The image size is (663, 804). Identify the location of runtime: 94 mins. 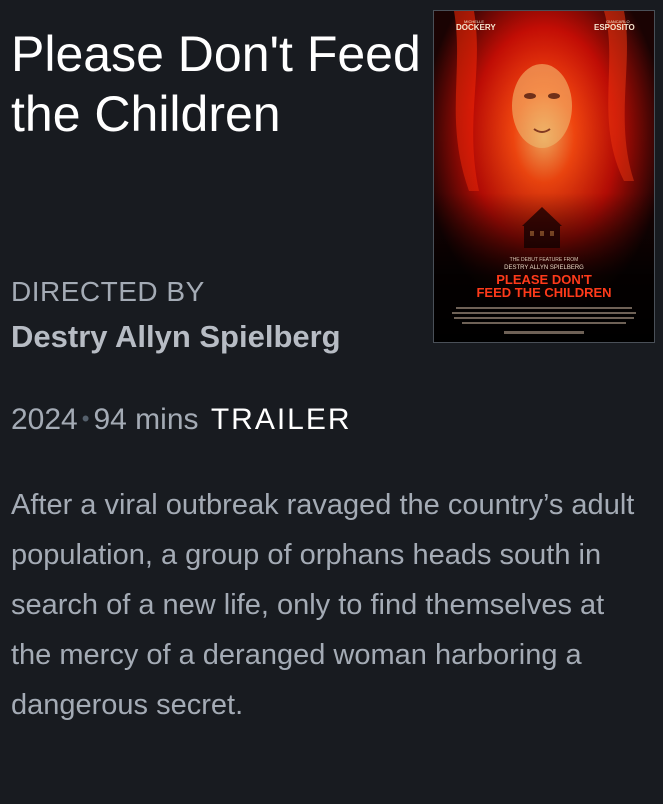
(146, 419).